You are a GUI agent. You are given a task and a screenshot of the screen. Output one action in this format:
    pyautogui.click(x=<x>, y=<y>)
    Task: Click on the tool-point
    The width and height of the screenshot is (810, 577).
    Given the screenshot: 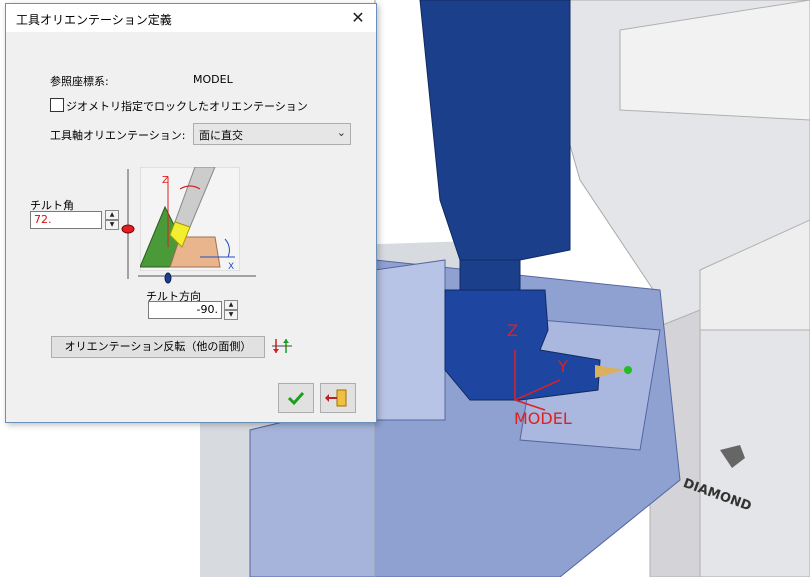 What is the action you would take?
    pyautogui.click(x=628, y=370)
    